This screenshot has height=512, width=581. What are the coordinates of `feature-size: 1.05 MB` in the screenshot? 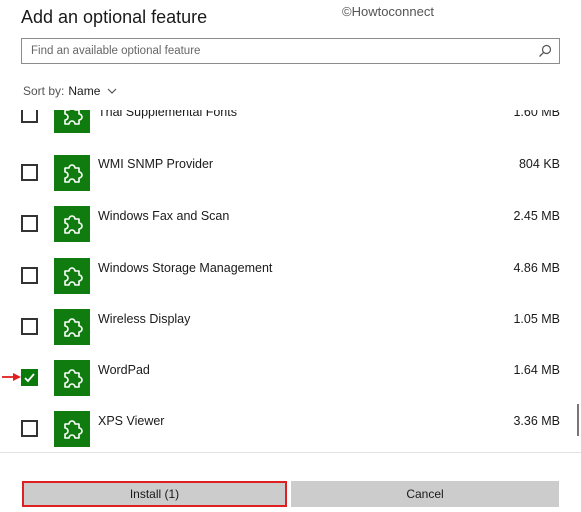 It's located at (536, 319).